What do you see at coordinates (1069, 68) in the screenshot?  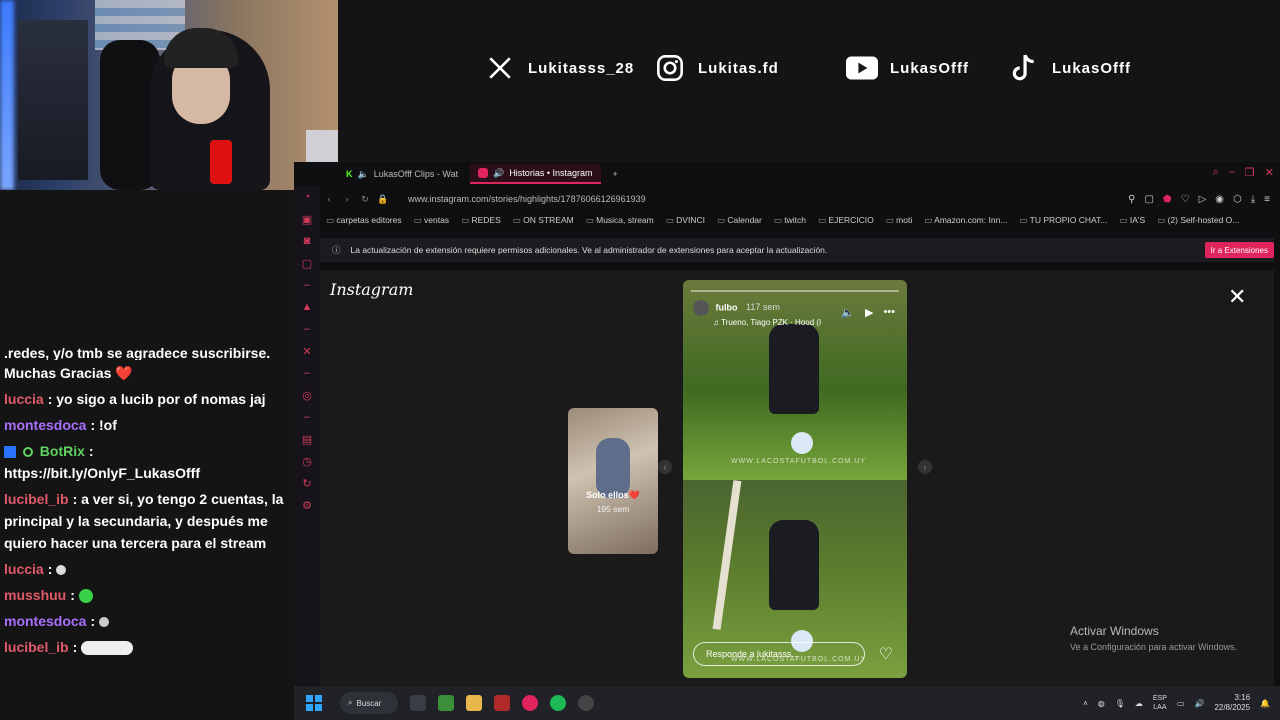 I see `social-tiktok: LukasOfff` at bounding box center [1069, 68].